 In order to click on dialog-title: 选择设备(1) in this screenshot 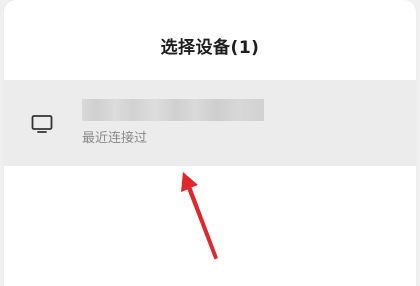, I will do `click(210, 48)`.